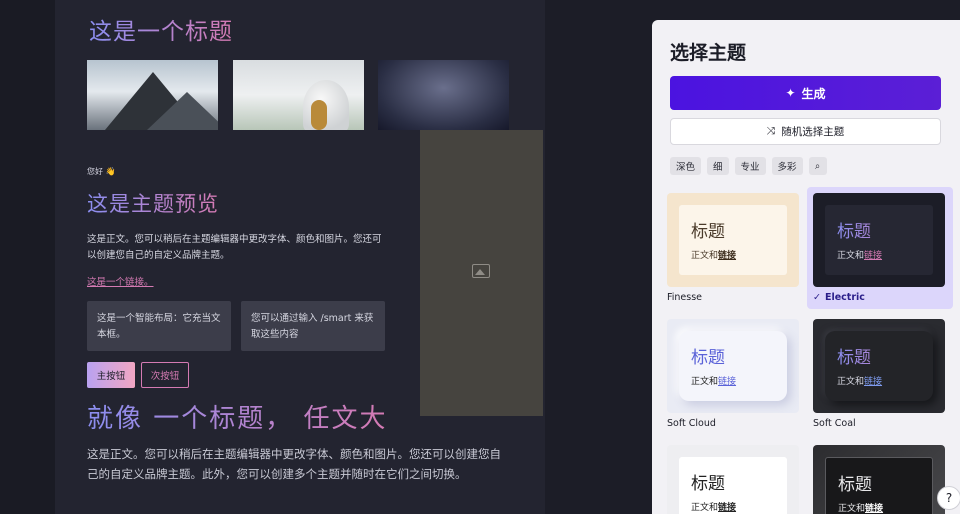 The width and height of the screenshot is (960, 514). Describe the element at coordinates (817, 166) in the screenshot. I see `search-icon: ⌕` at that location.